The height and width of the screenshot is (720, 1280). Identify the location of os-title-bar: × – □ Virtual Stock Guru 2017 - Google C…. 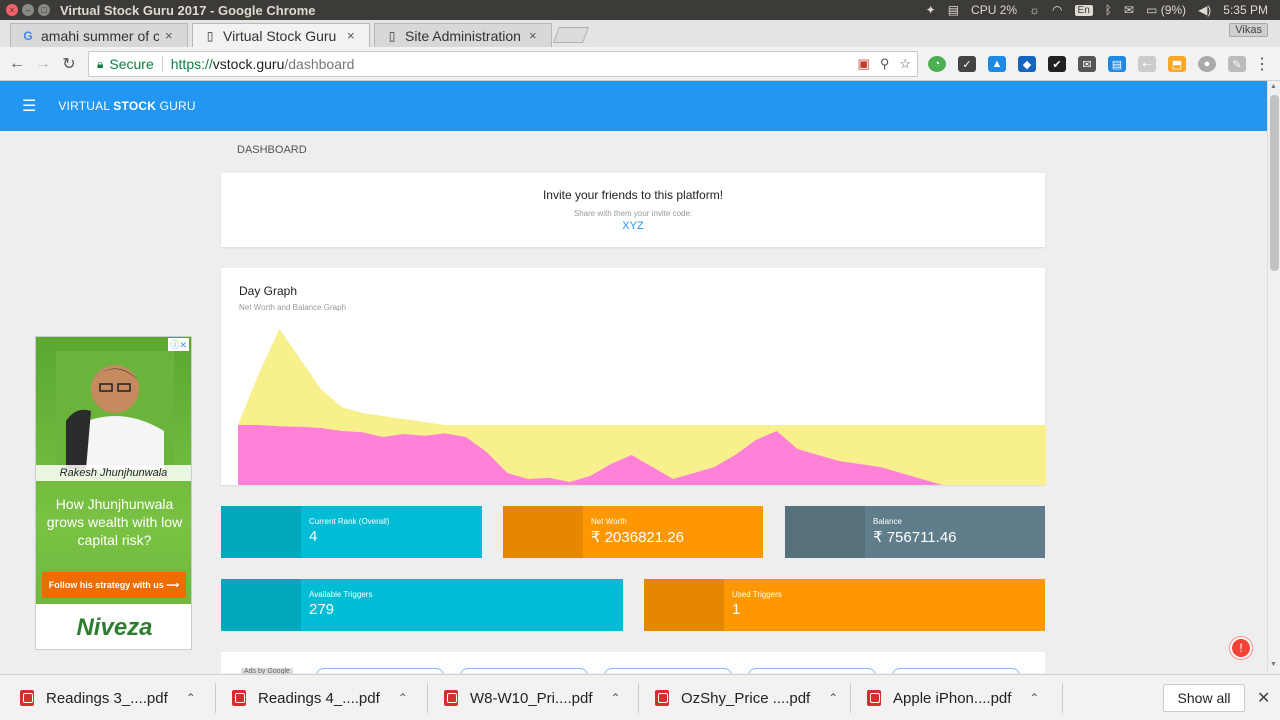
(640, 10).